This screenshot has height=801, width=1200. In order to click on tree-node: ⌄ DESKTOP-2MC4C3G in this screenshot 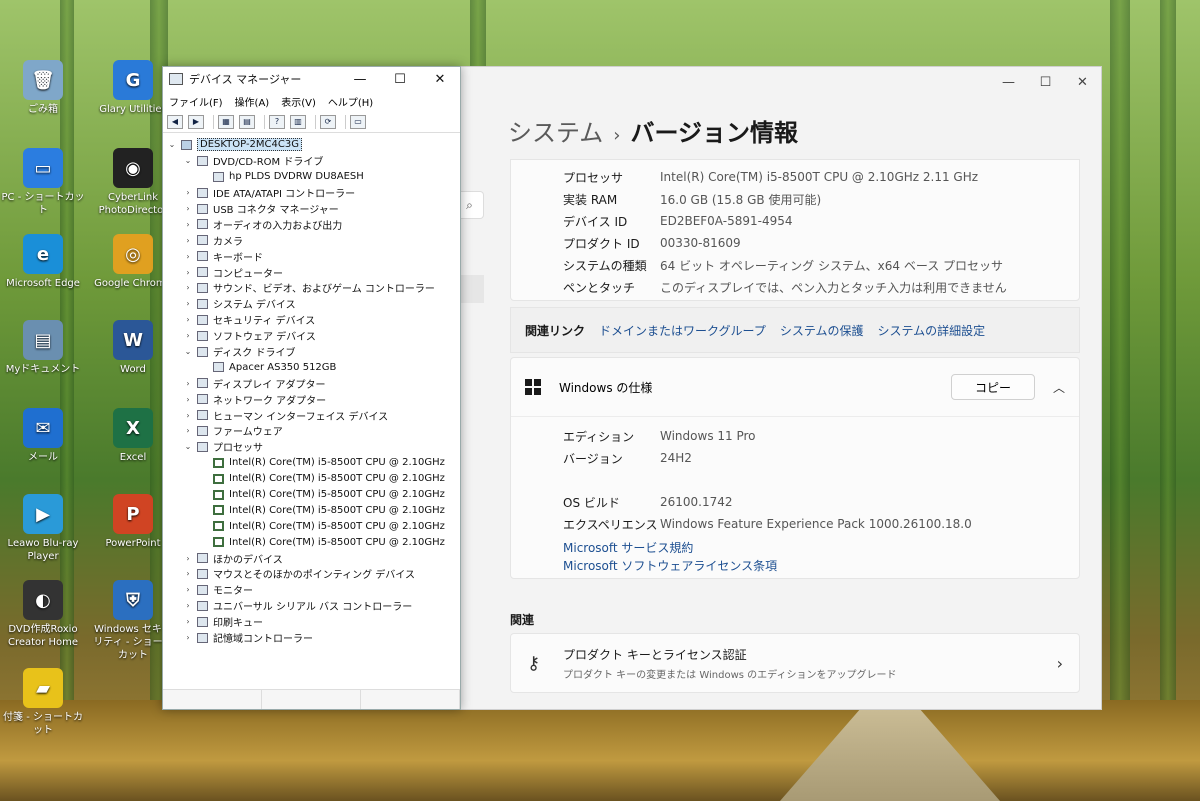, I will do `click(313, 145)`.